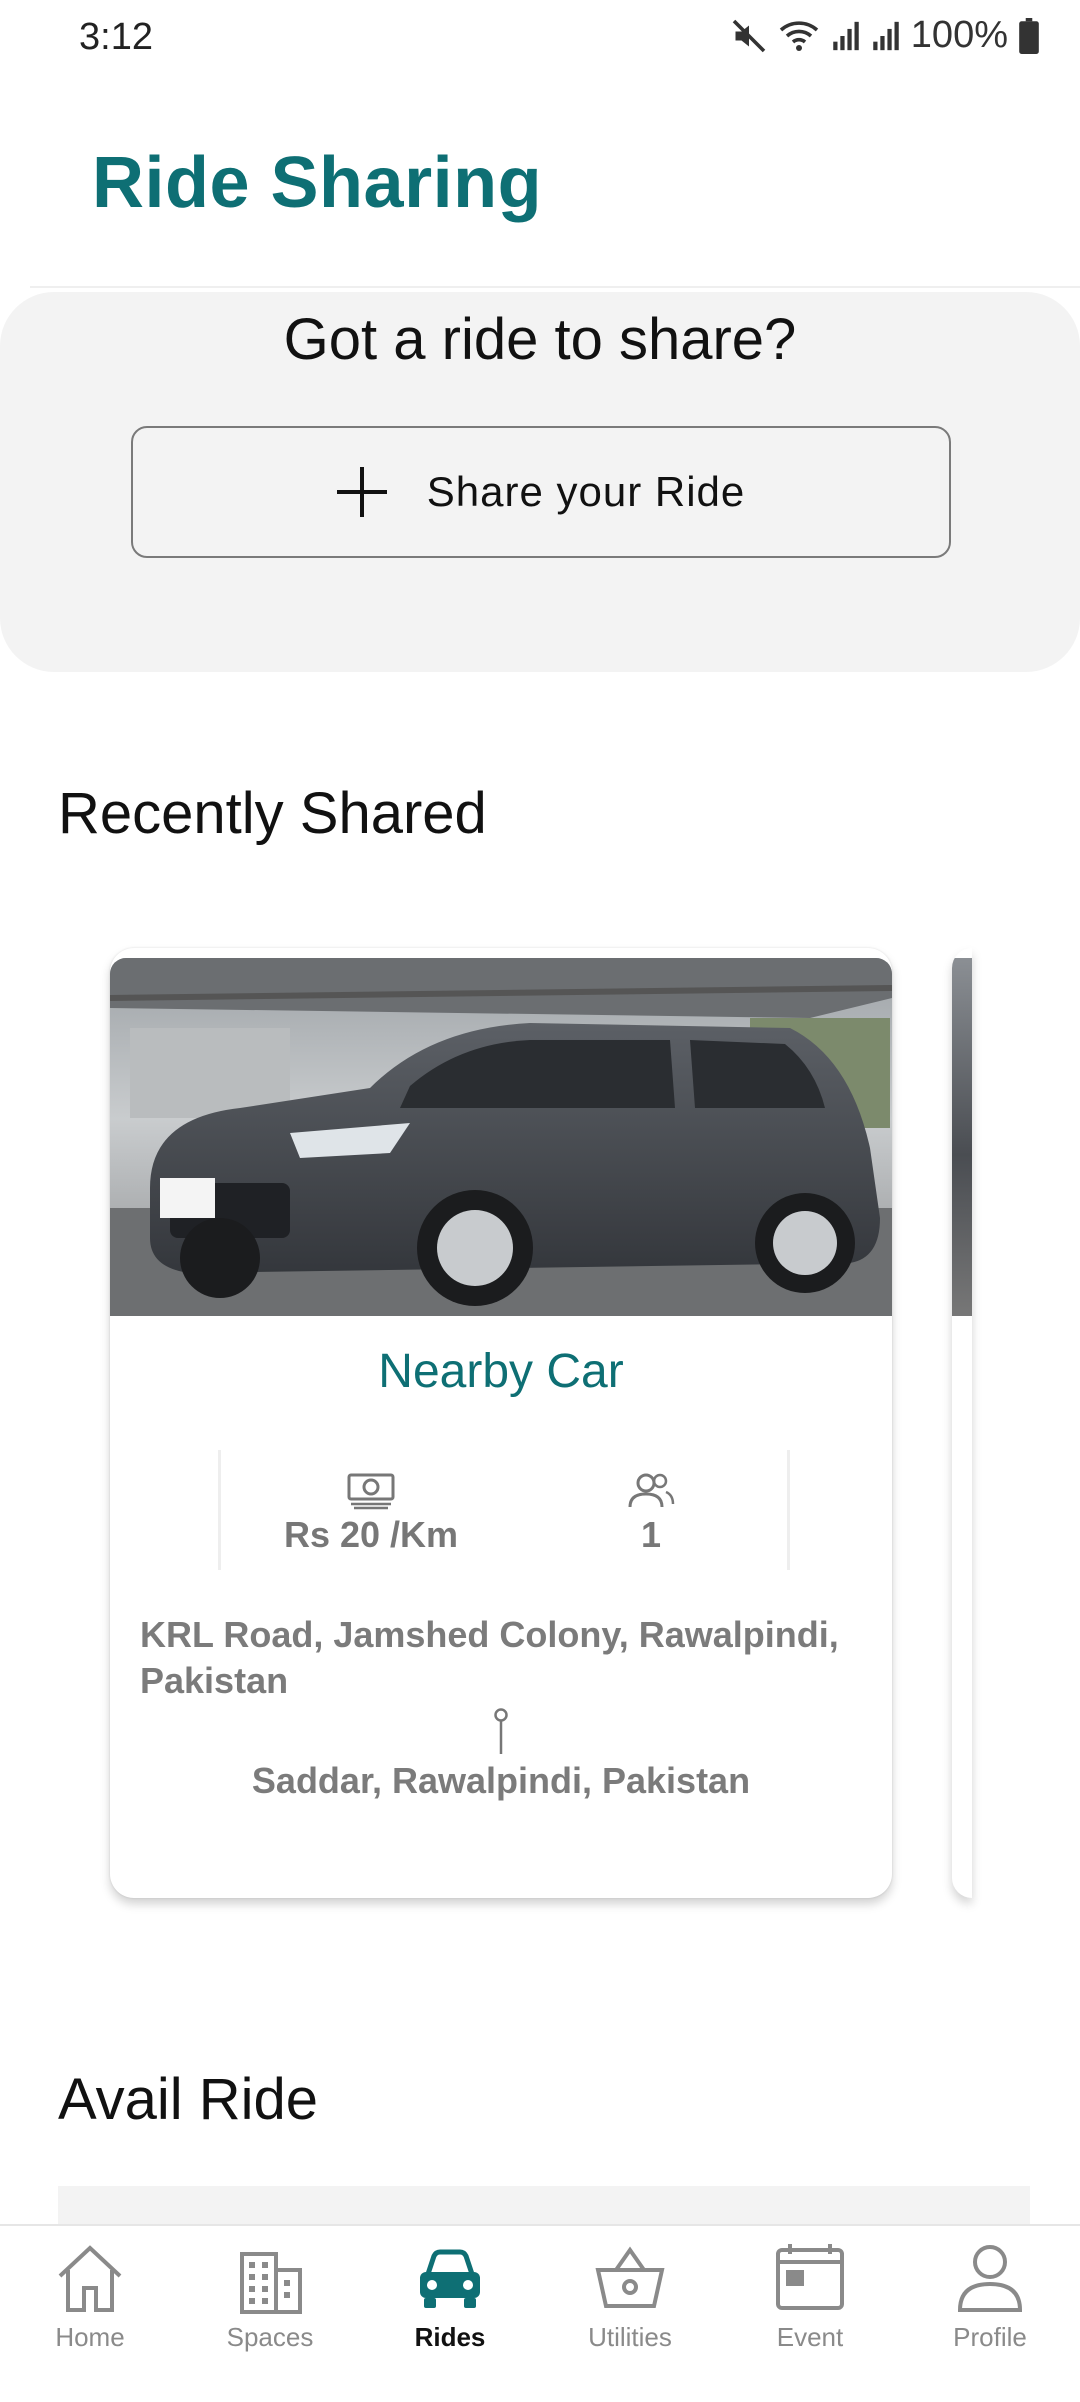  I want to click on price-value: Rs 20 /Km, so click(371, 1534).